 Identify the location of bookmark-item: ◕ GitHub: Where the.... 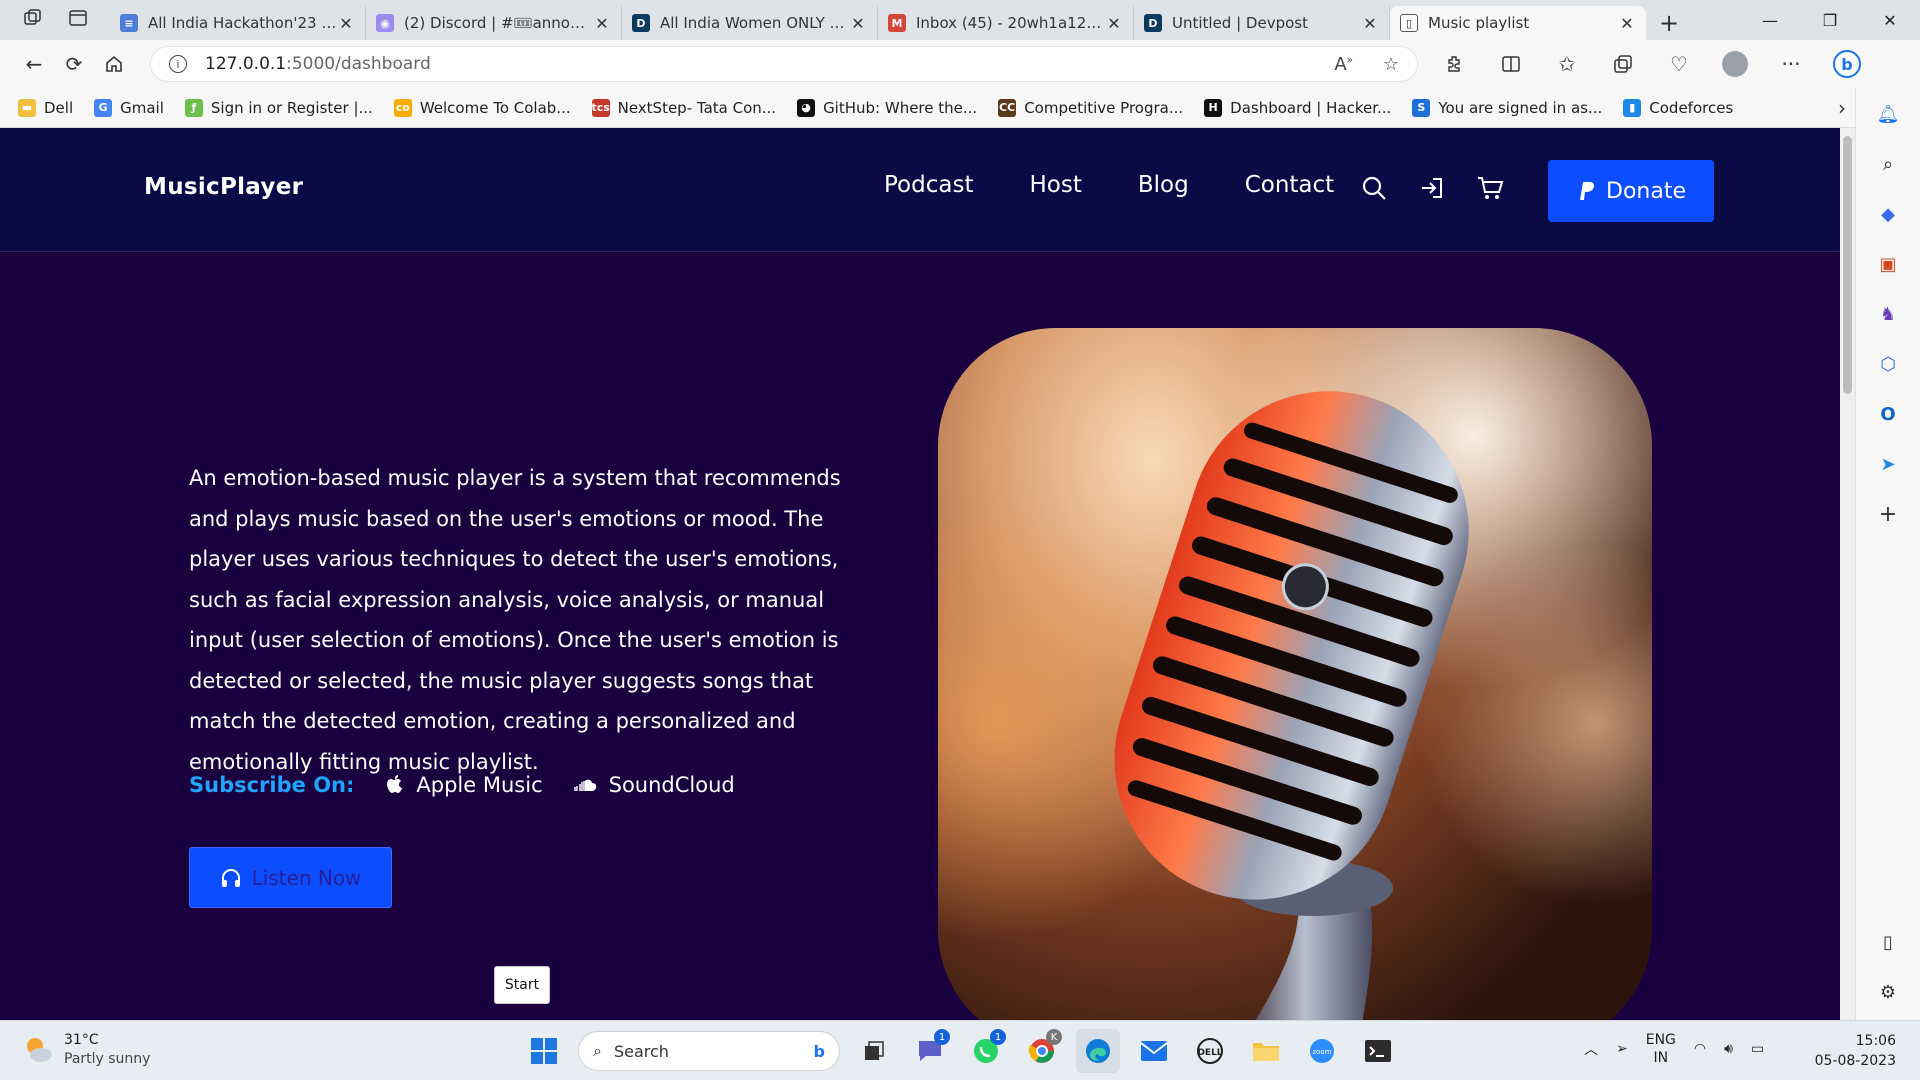
(887, 107).